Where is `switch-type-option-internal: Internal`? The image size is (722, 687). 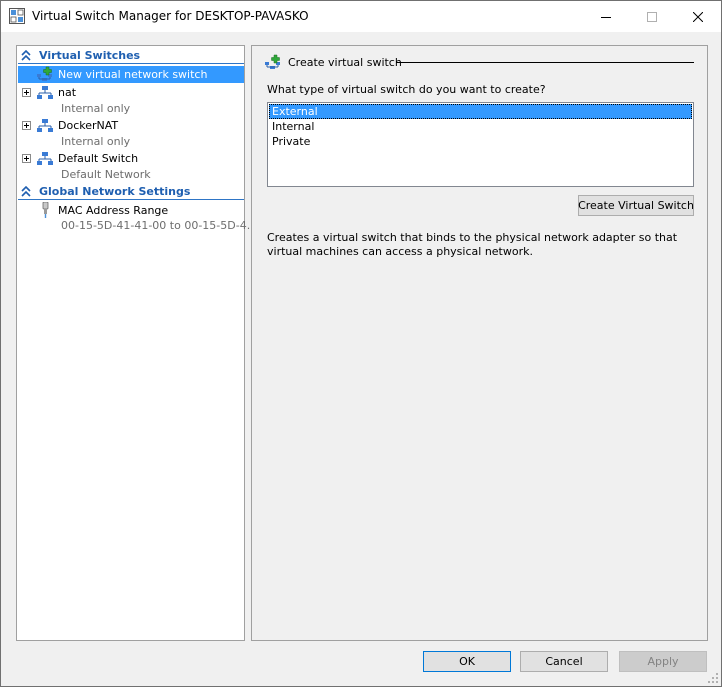
switch-type-option-internal: Internal is located at coordinates (480, 126).